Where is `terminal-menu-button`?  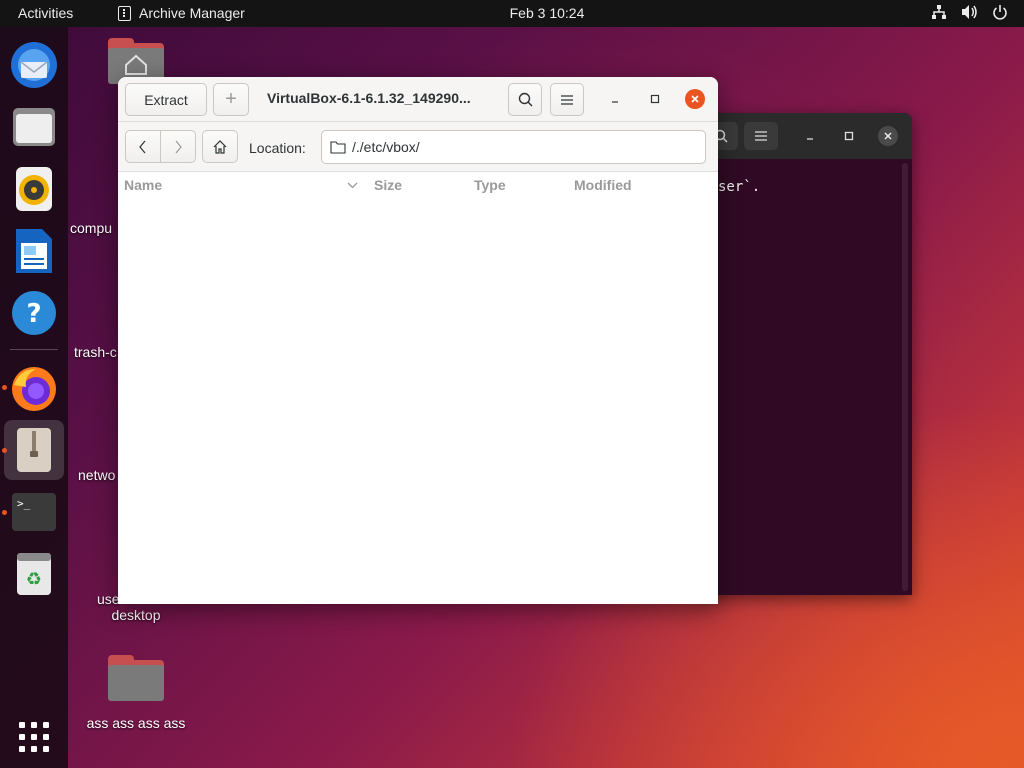 terminal-menu-button is located at coordinates (761, 136).